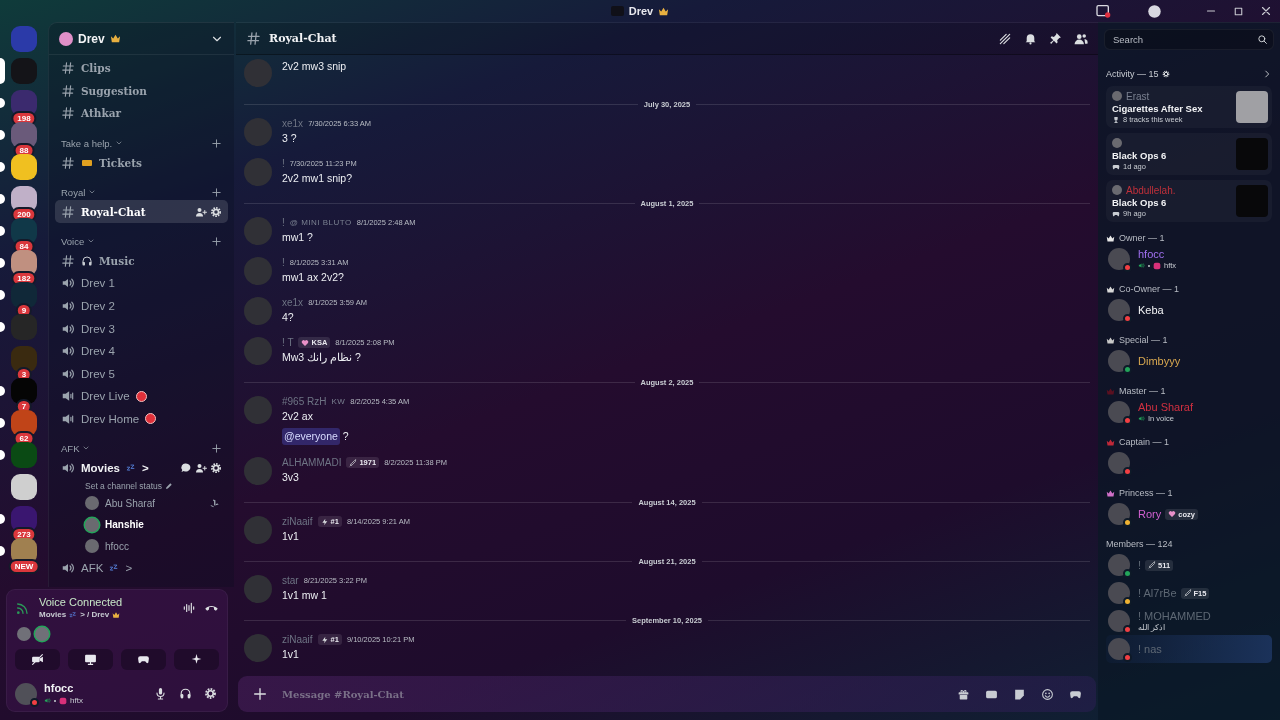 Image resolution: width=1280 pixels, height=720 pixels. Describe the element at coordinates (95, 614) in the screenshot. I see `voice-channel-path: > / Drev` at that location.